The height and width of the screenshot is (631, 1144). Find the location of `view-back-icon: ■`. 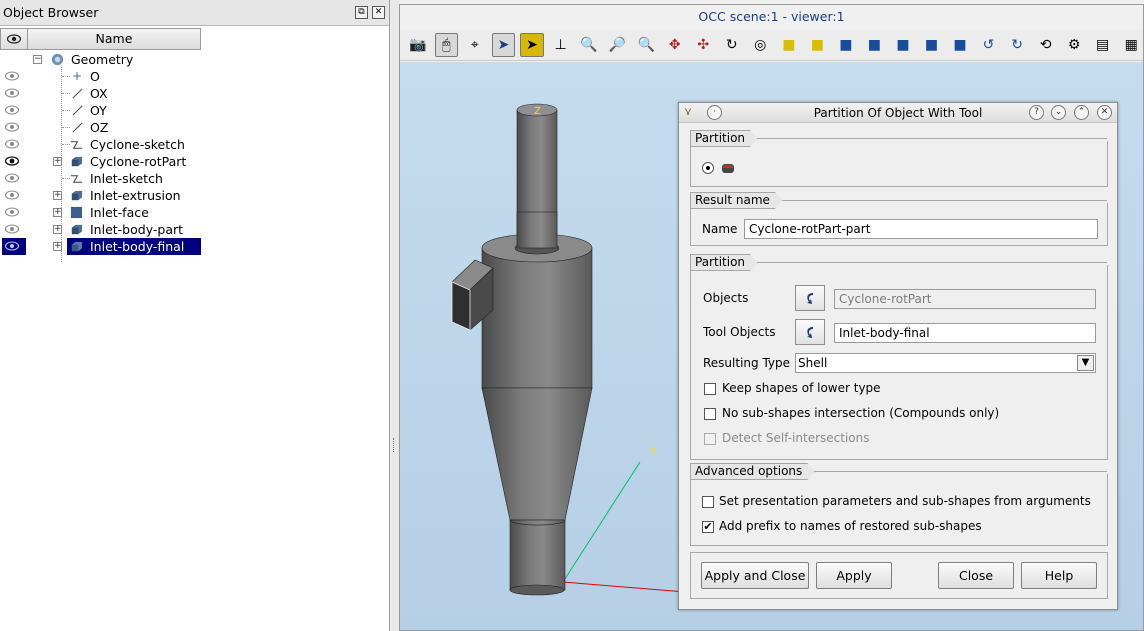

view-back-icon: ■ is located at coordinates (818, 45).